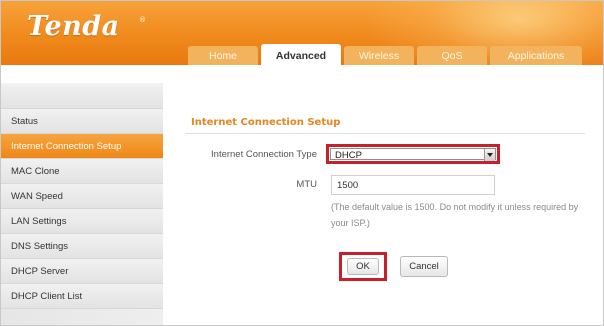 The image size is (604, 326). I want to click on ok-button: OK, so click(363, 266).